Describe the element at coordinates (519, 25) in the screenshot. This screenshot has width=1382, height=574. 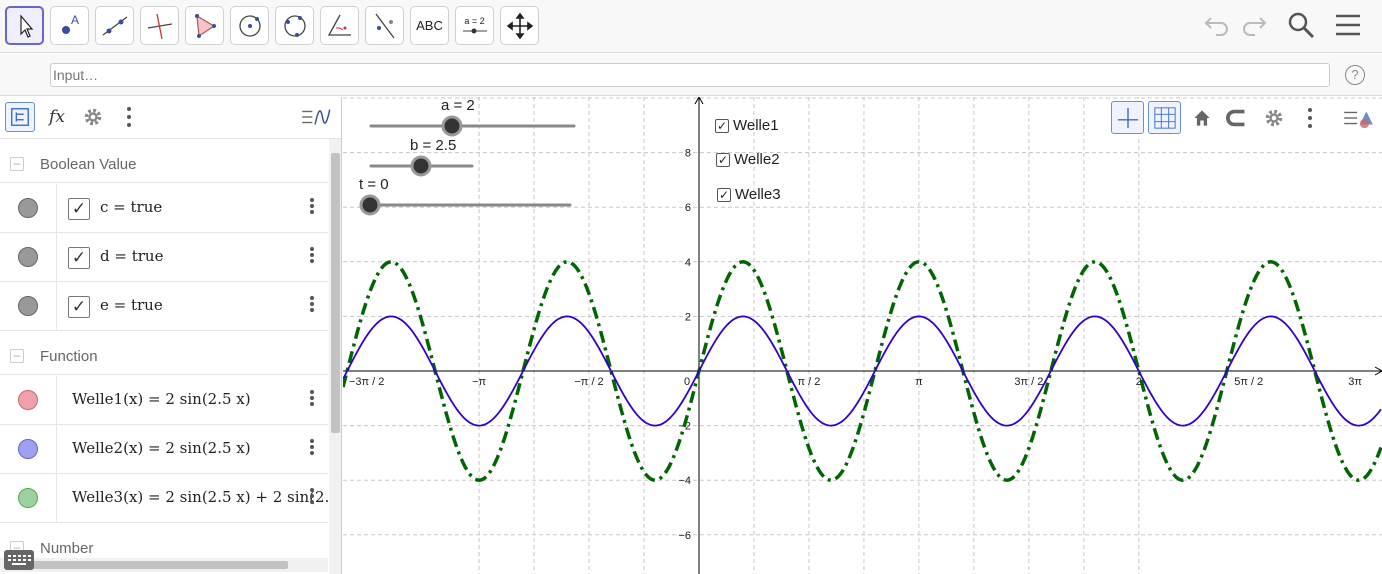
I see `move-graphics-view-tool-icon` at that location.